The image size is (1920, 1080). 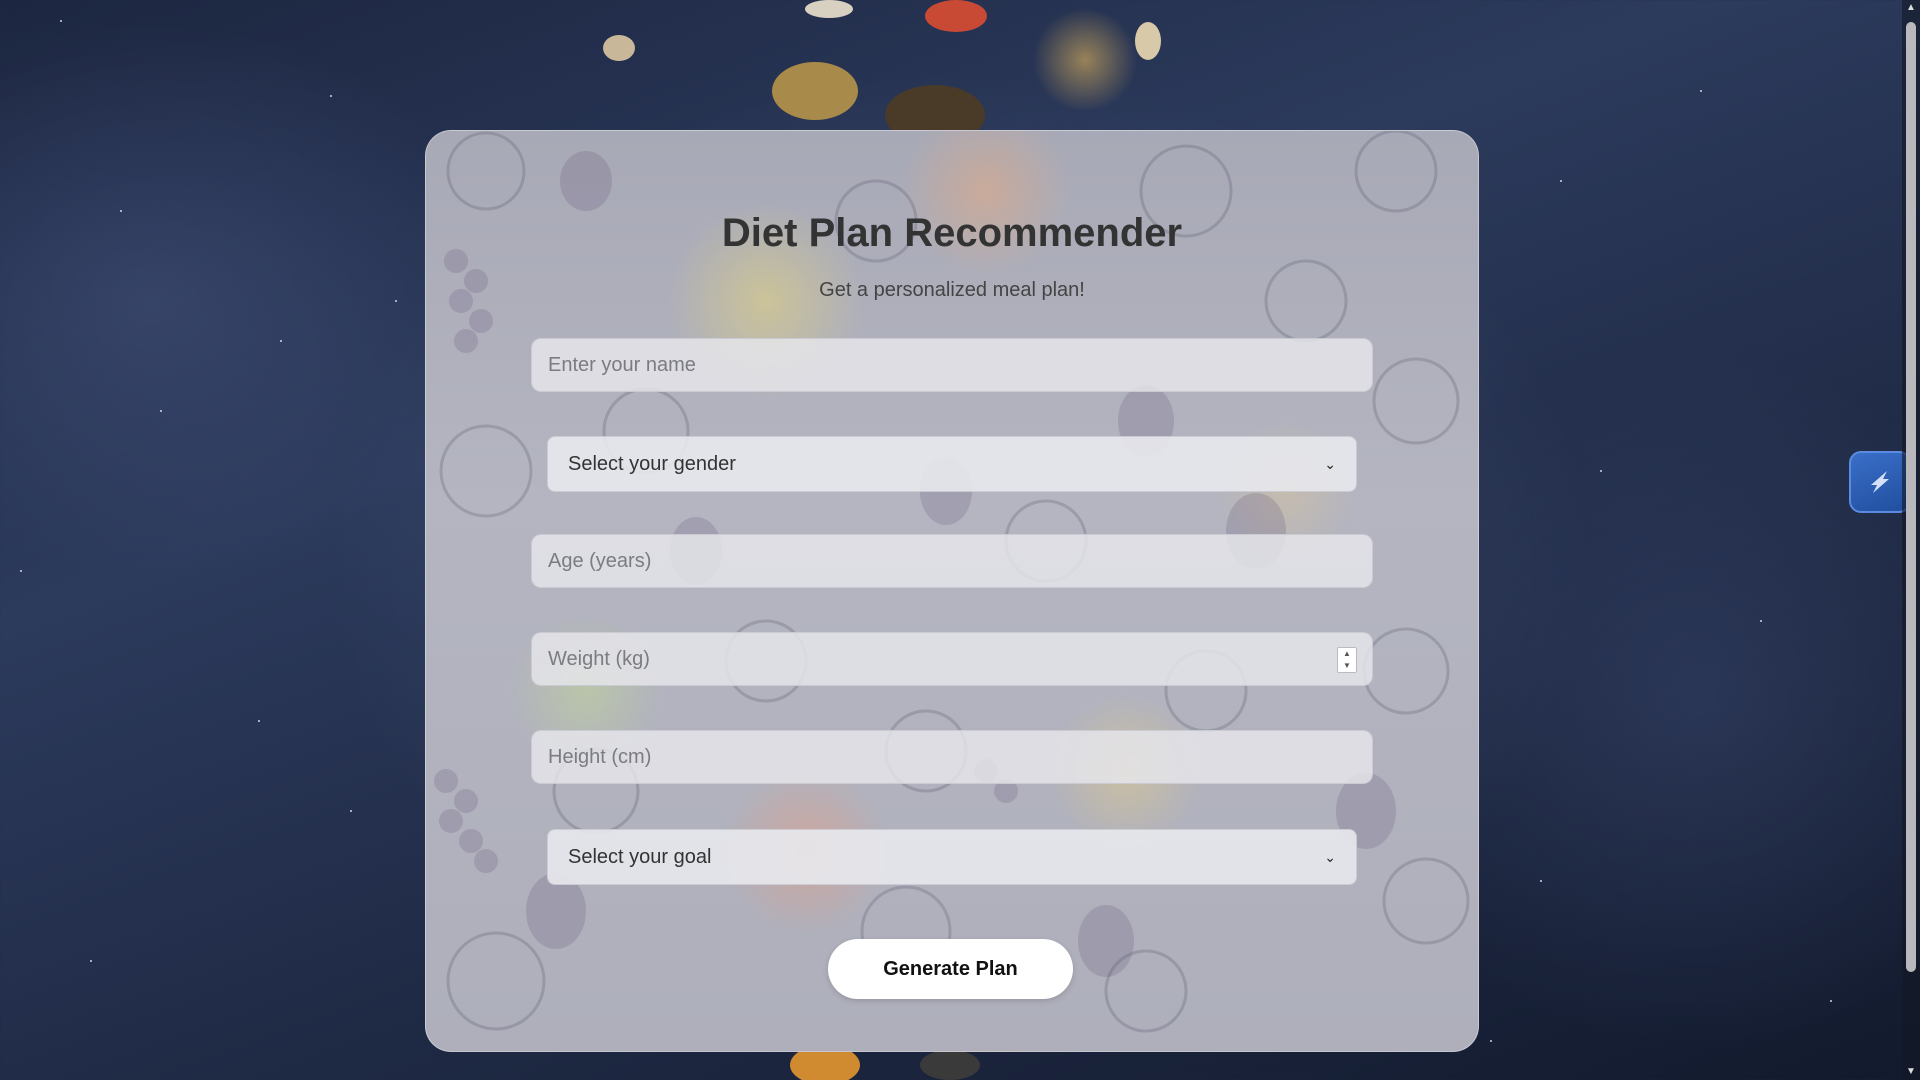 I want to click on scroll-up-icon: ▲, so click(x=1911, y=8).